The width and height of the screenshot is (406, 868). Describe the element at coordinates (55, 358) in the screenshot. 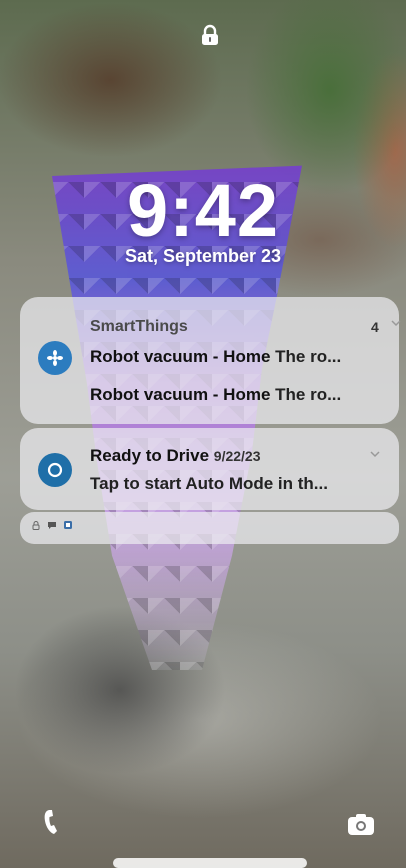

I see `smartthings-icon` at that location.